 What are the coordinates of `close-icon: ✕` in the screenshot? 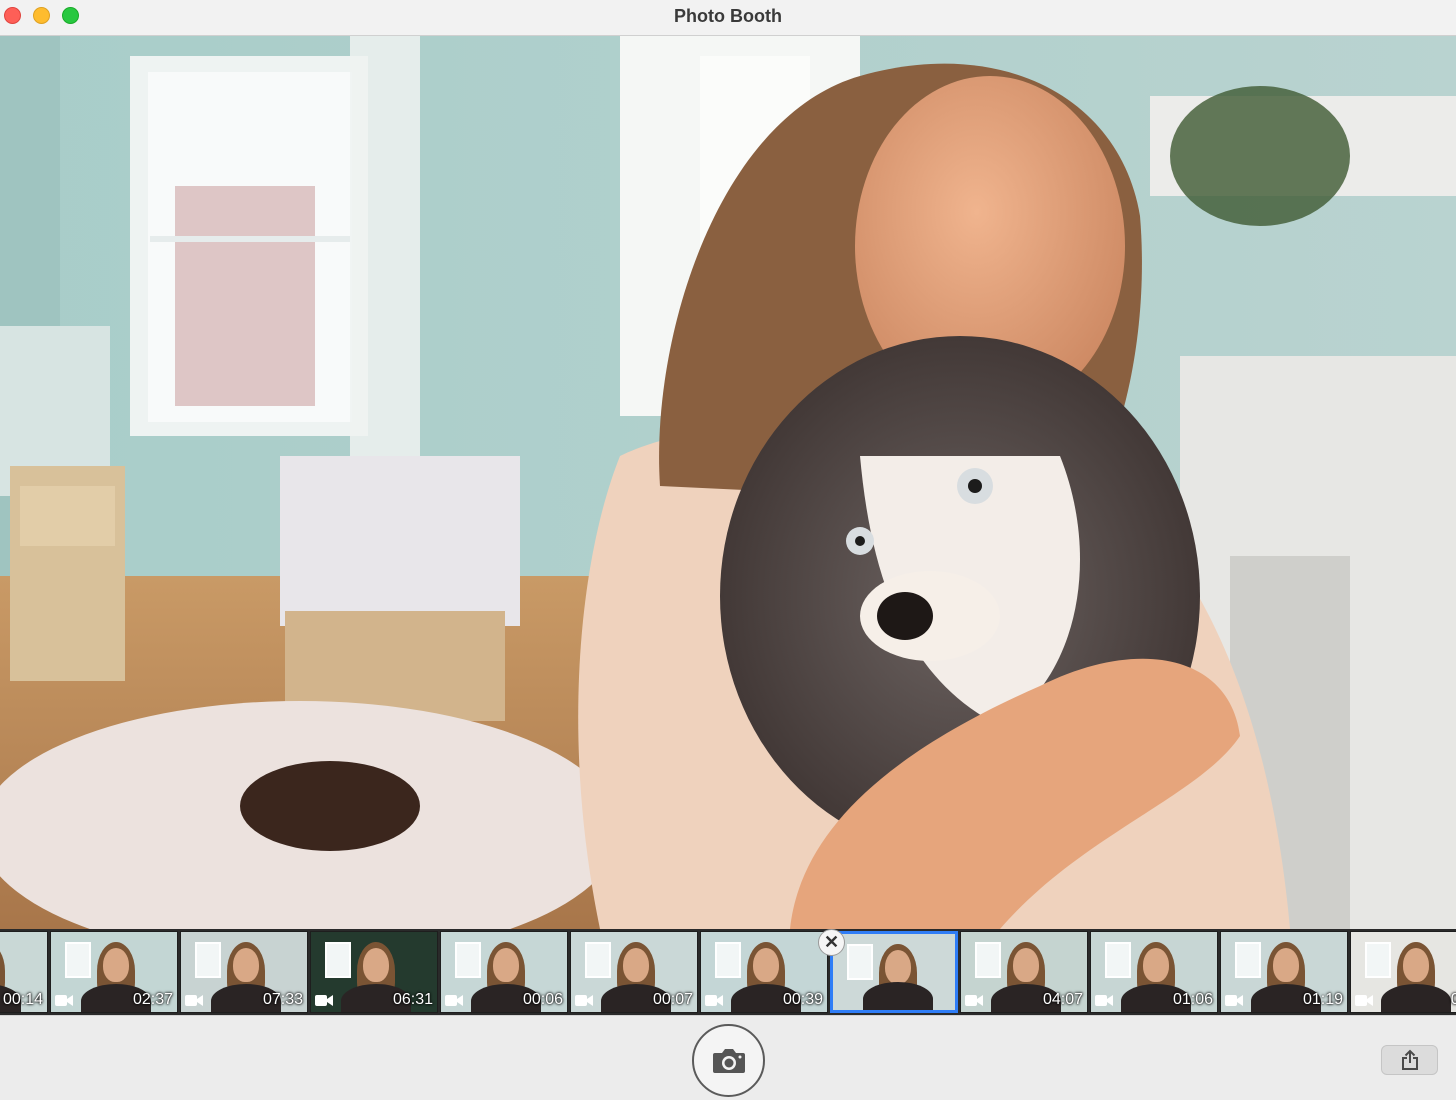 It's located at (831, 942).